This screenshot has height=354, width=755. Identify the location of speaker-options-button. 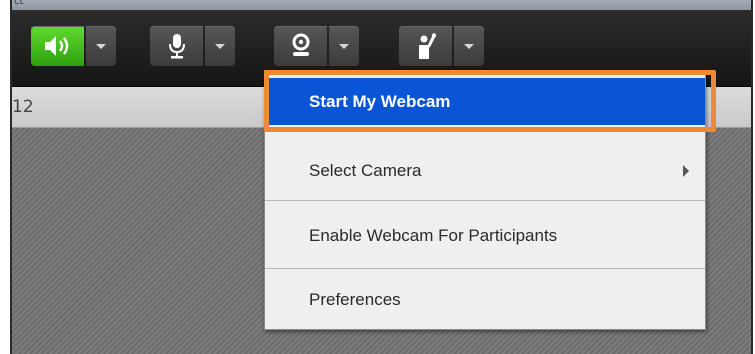
(101, 46).